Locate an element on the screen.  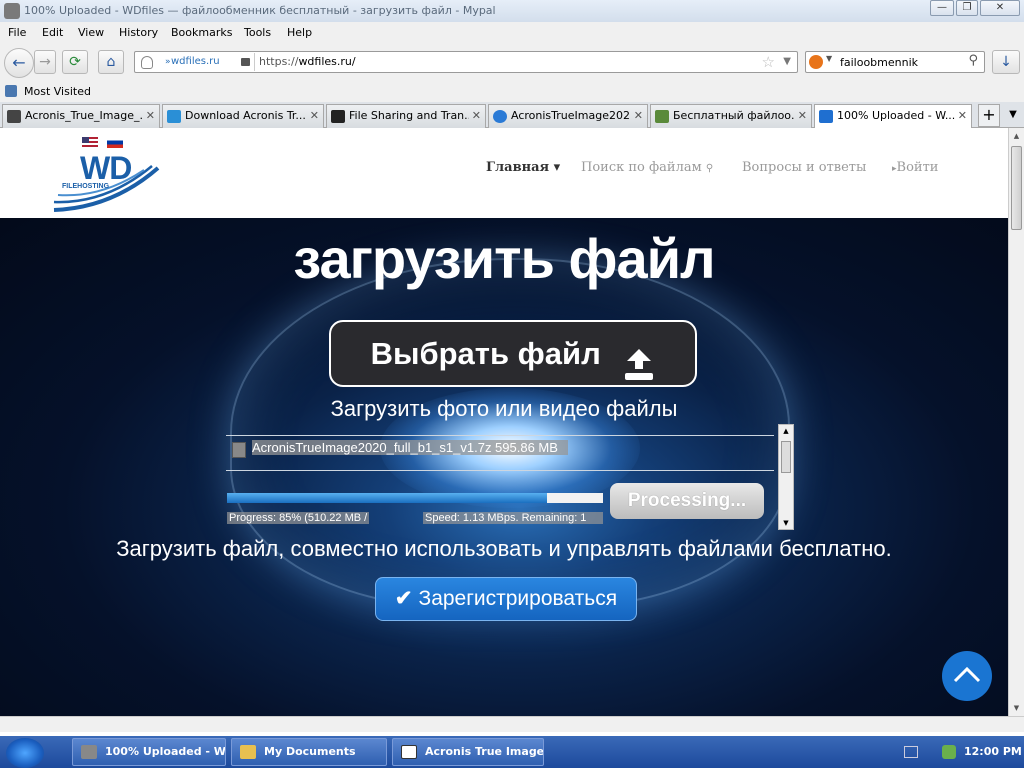
tab-acronis-202: AcronisTrueImage202... ✕ is located at coordinates (568, 116).